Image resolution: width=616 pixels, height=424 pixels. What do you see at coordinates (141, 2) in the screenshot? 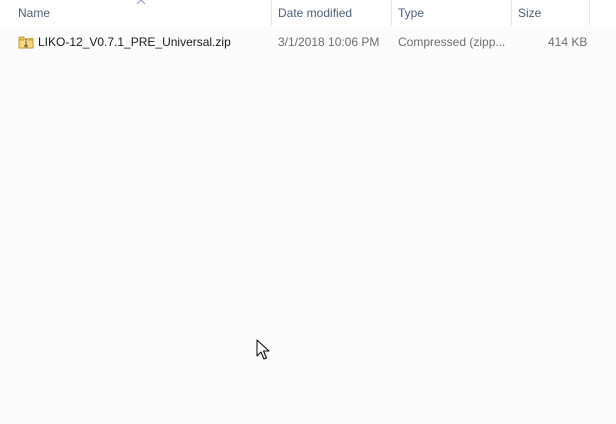
I see `sort-ascending-icon` at bounding box center [141, 2].